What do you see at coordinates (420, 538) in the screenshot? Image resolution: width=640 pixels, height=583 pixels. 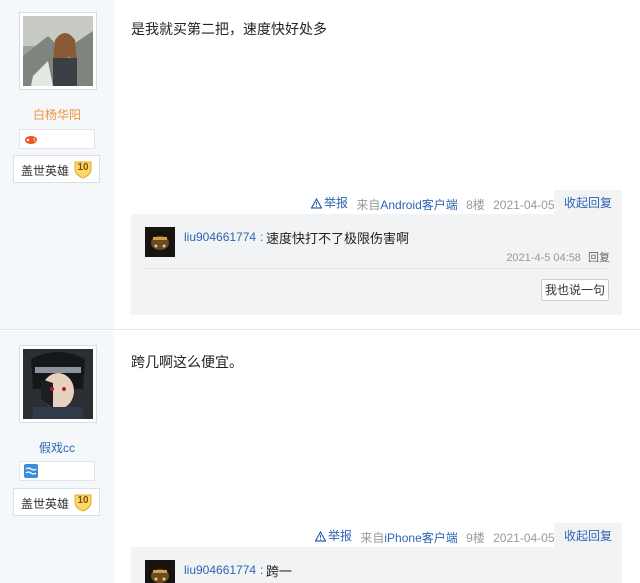 I see `client-link: iPhone客户端` at bounding box center [420, 538].